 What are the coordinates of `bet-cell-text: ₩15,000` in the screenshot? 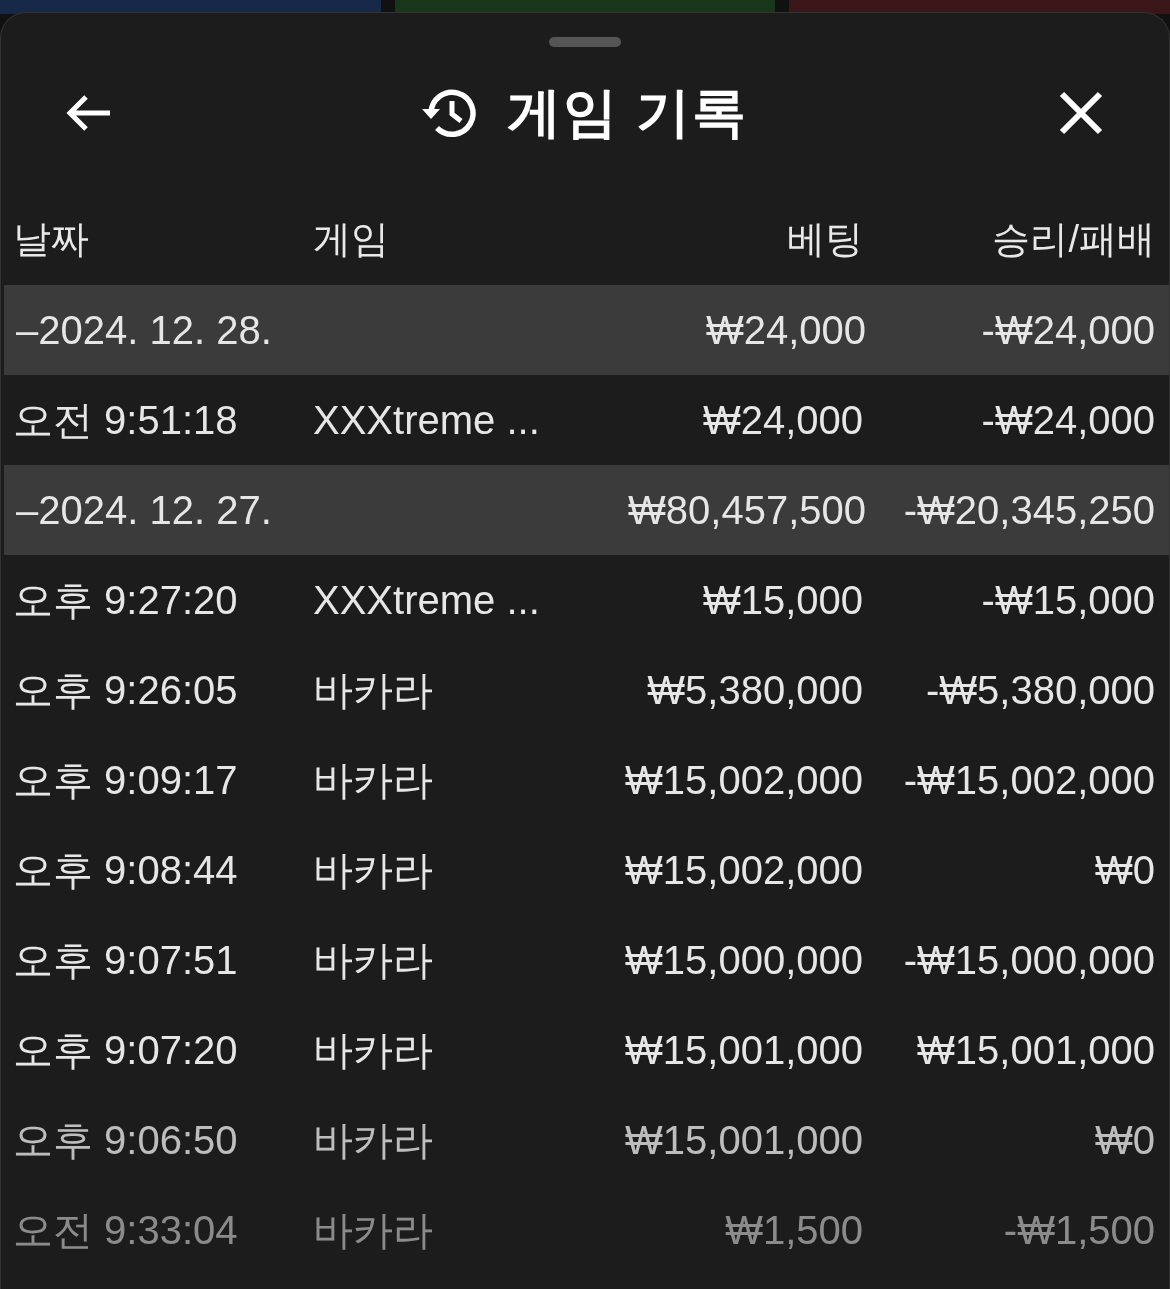 It's located at (782, 600).